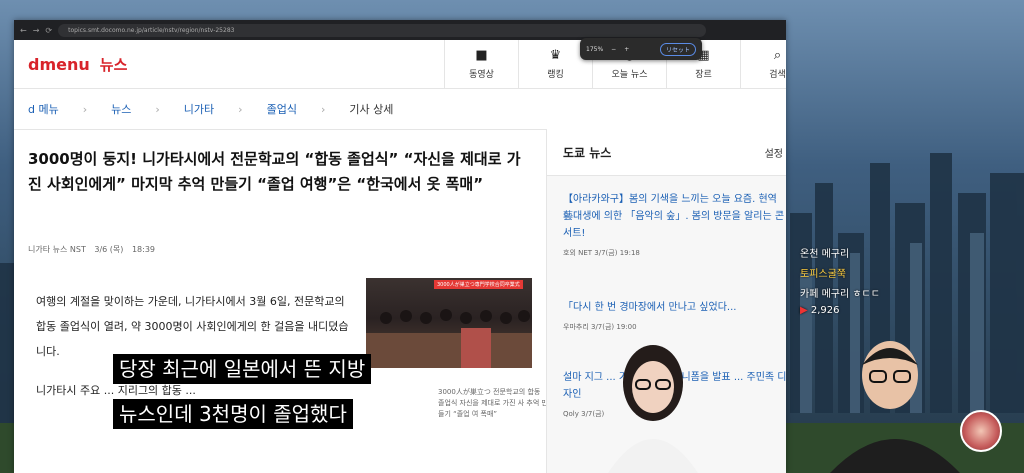 The image size is (1024, 473). What do you see at coordinates (121, 109) in the screenshot?
I see `breadcrumb-news: 뉴스` at bounding box center [121, 109].